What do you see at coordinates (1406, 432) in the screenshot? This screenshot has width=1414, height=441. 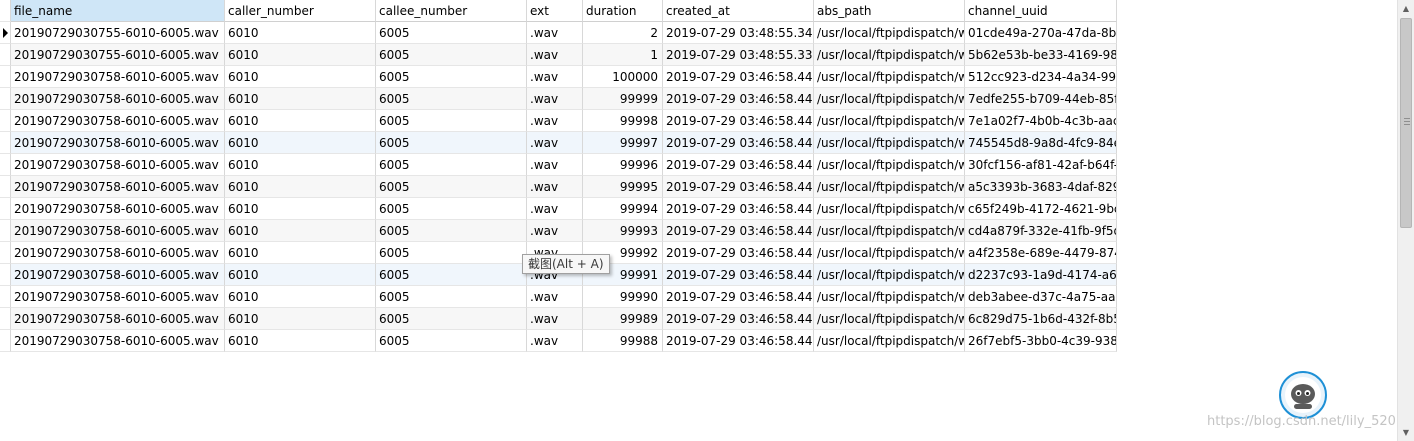 I see `chevron-down-icon: ▼` at bounding box center [1406, 432].